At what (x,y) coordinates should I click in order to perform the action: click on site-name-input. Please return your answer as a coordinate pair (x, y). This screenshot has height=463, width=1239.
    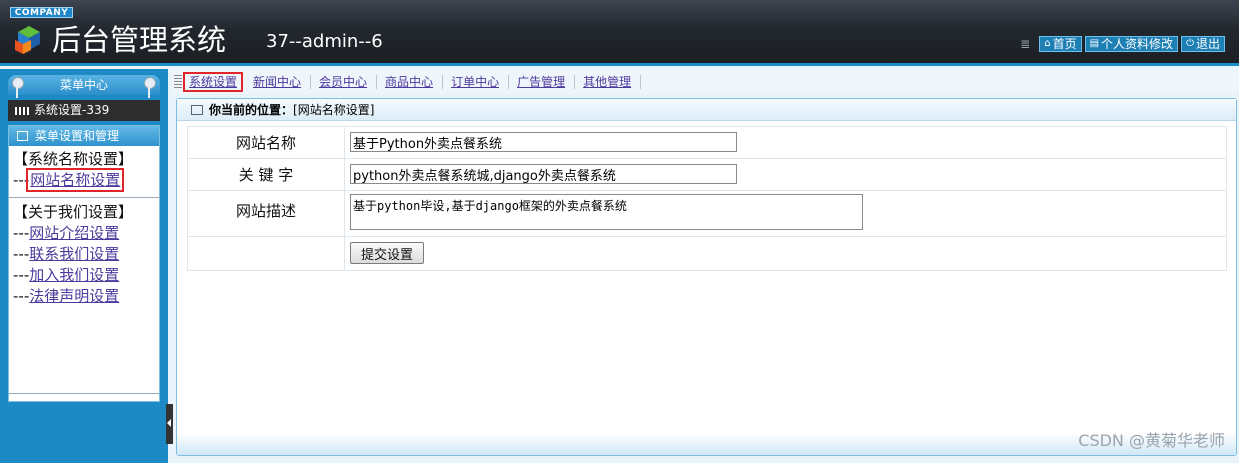
    Looking at the image, I should click on (543, 142).